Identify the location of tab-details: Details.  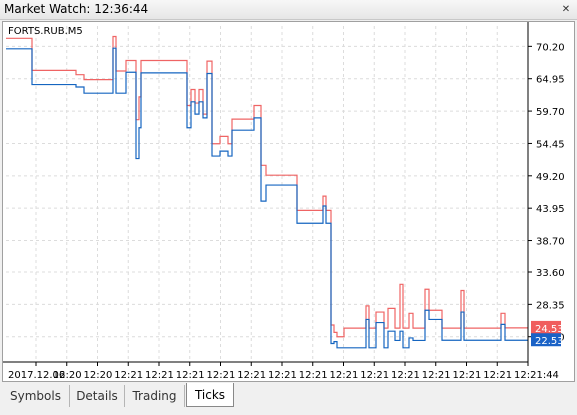
(97, 396).